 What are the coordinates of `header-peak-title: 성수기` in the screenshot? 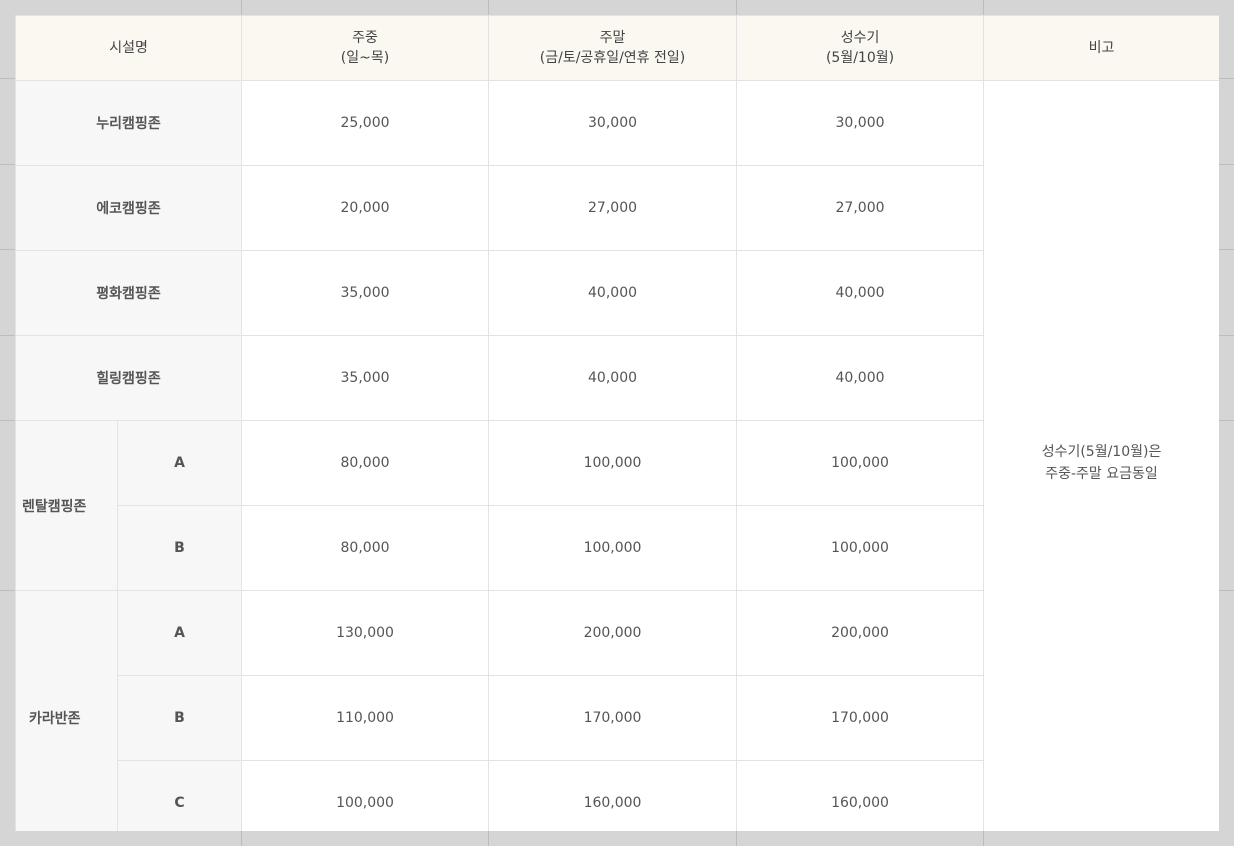 It's located at (860, 38).